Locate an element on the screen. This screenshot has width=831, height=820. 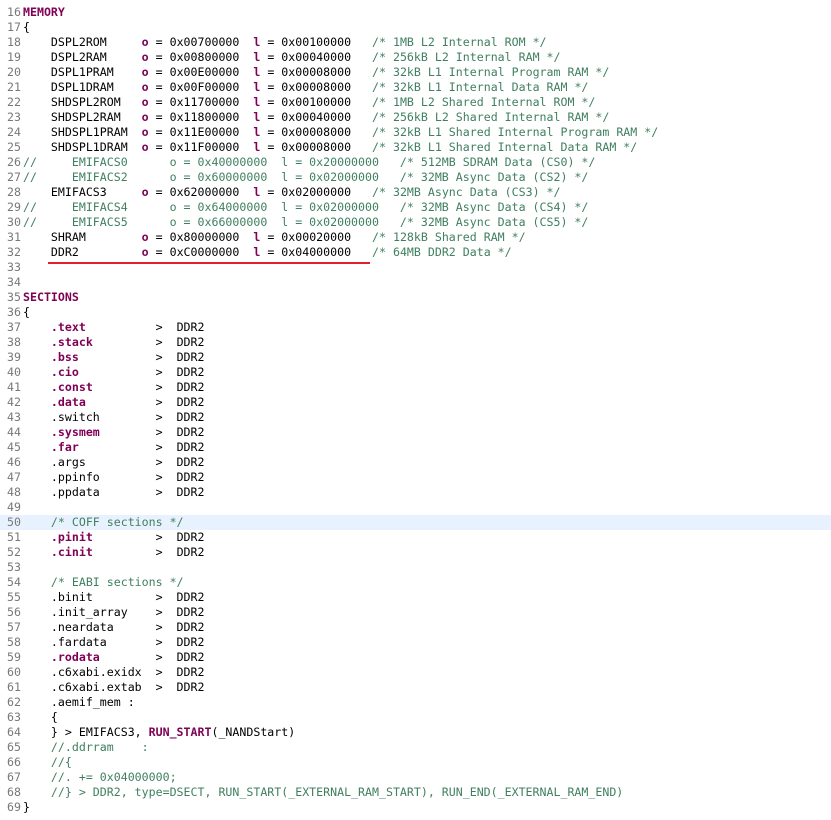
code-line: 54 /* EABI sections */ is located at coordinates (415, 582).